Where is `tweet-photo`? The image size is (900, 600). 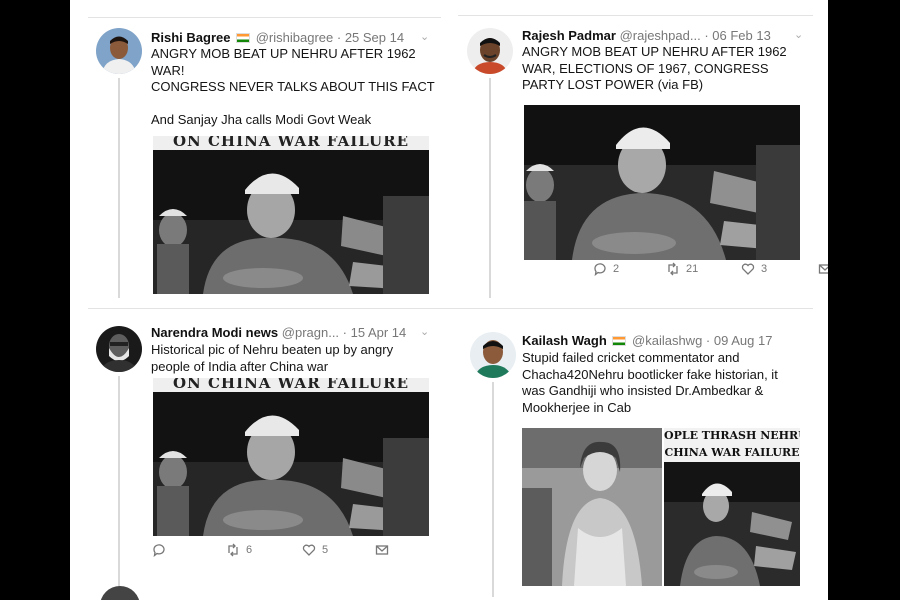 tweet-photo is located at coordinates (662, 182).